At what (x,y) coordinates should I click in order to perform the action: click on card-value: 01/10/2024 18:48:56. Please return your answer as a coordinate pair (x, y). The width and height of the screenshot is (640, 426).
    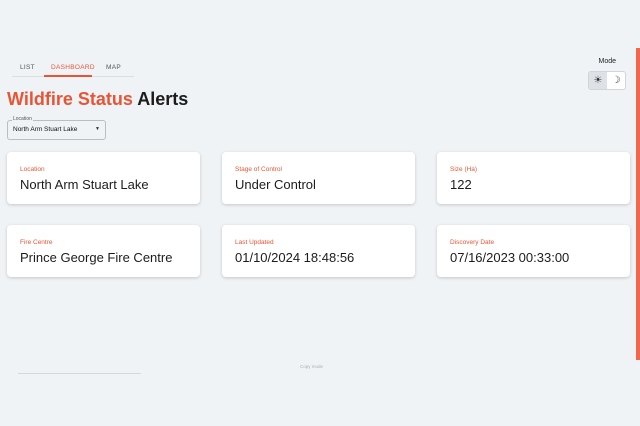
    Looking at the image, I should click on (295, 257).